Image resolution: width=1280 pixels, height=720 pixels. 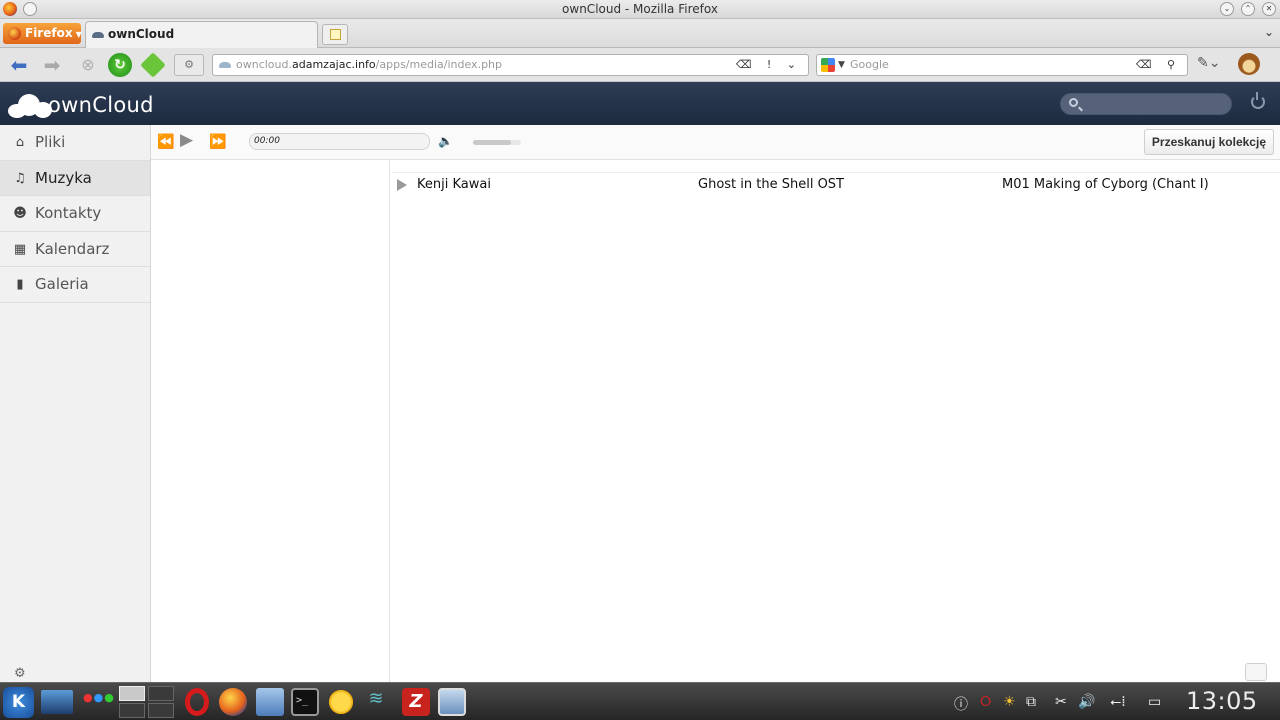 What do you see at coordinates (339, 141) in the screenshot?
I see `progress-bar: 00:00` at bounding box center [339, 141].